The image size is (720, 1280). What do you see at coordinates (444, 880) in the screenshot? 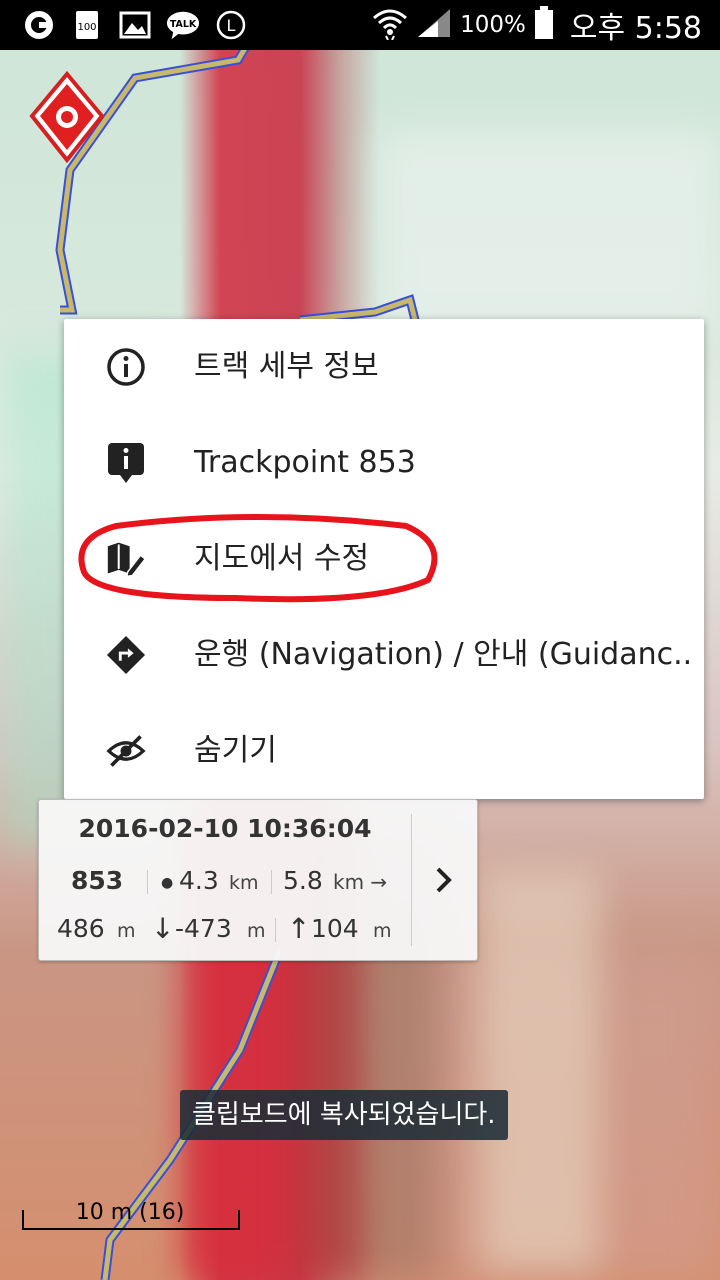
I see `chevron-right-icon` at bounding box center [444, 880].